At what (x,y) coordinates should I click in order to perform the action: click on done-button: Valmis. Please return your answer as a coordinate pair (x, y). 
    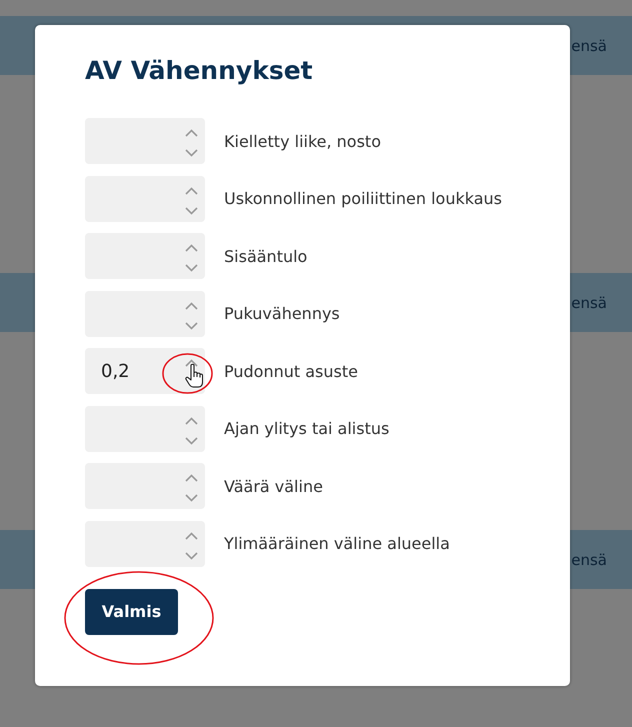
    Looking at the image, I should click on (131, 611).